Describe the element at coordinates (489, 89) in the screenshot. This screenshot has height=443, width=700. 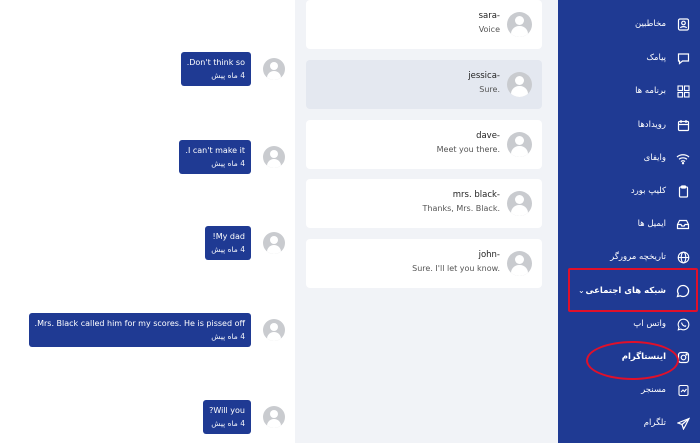
I see `contact-preview: Sure.` at that location.